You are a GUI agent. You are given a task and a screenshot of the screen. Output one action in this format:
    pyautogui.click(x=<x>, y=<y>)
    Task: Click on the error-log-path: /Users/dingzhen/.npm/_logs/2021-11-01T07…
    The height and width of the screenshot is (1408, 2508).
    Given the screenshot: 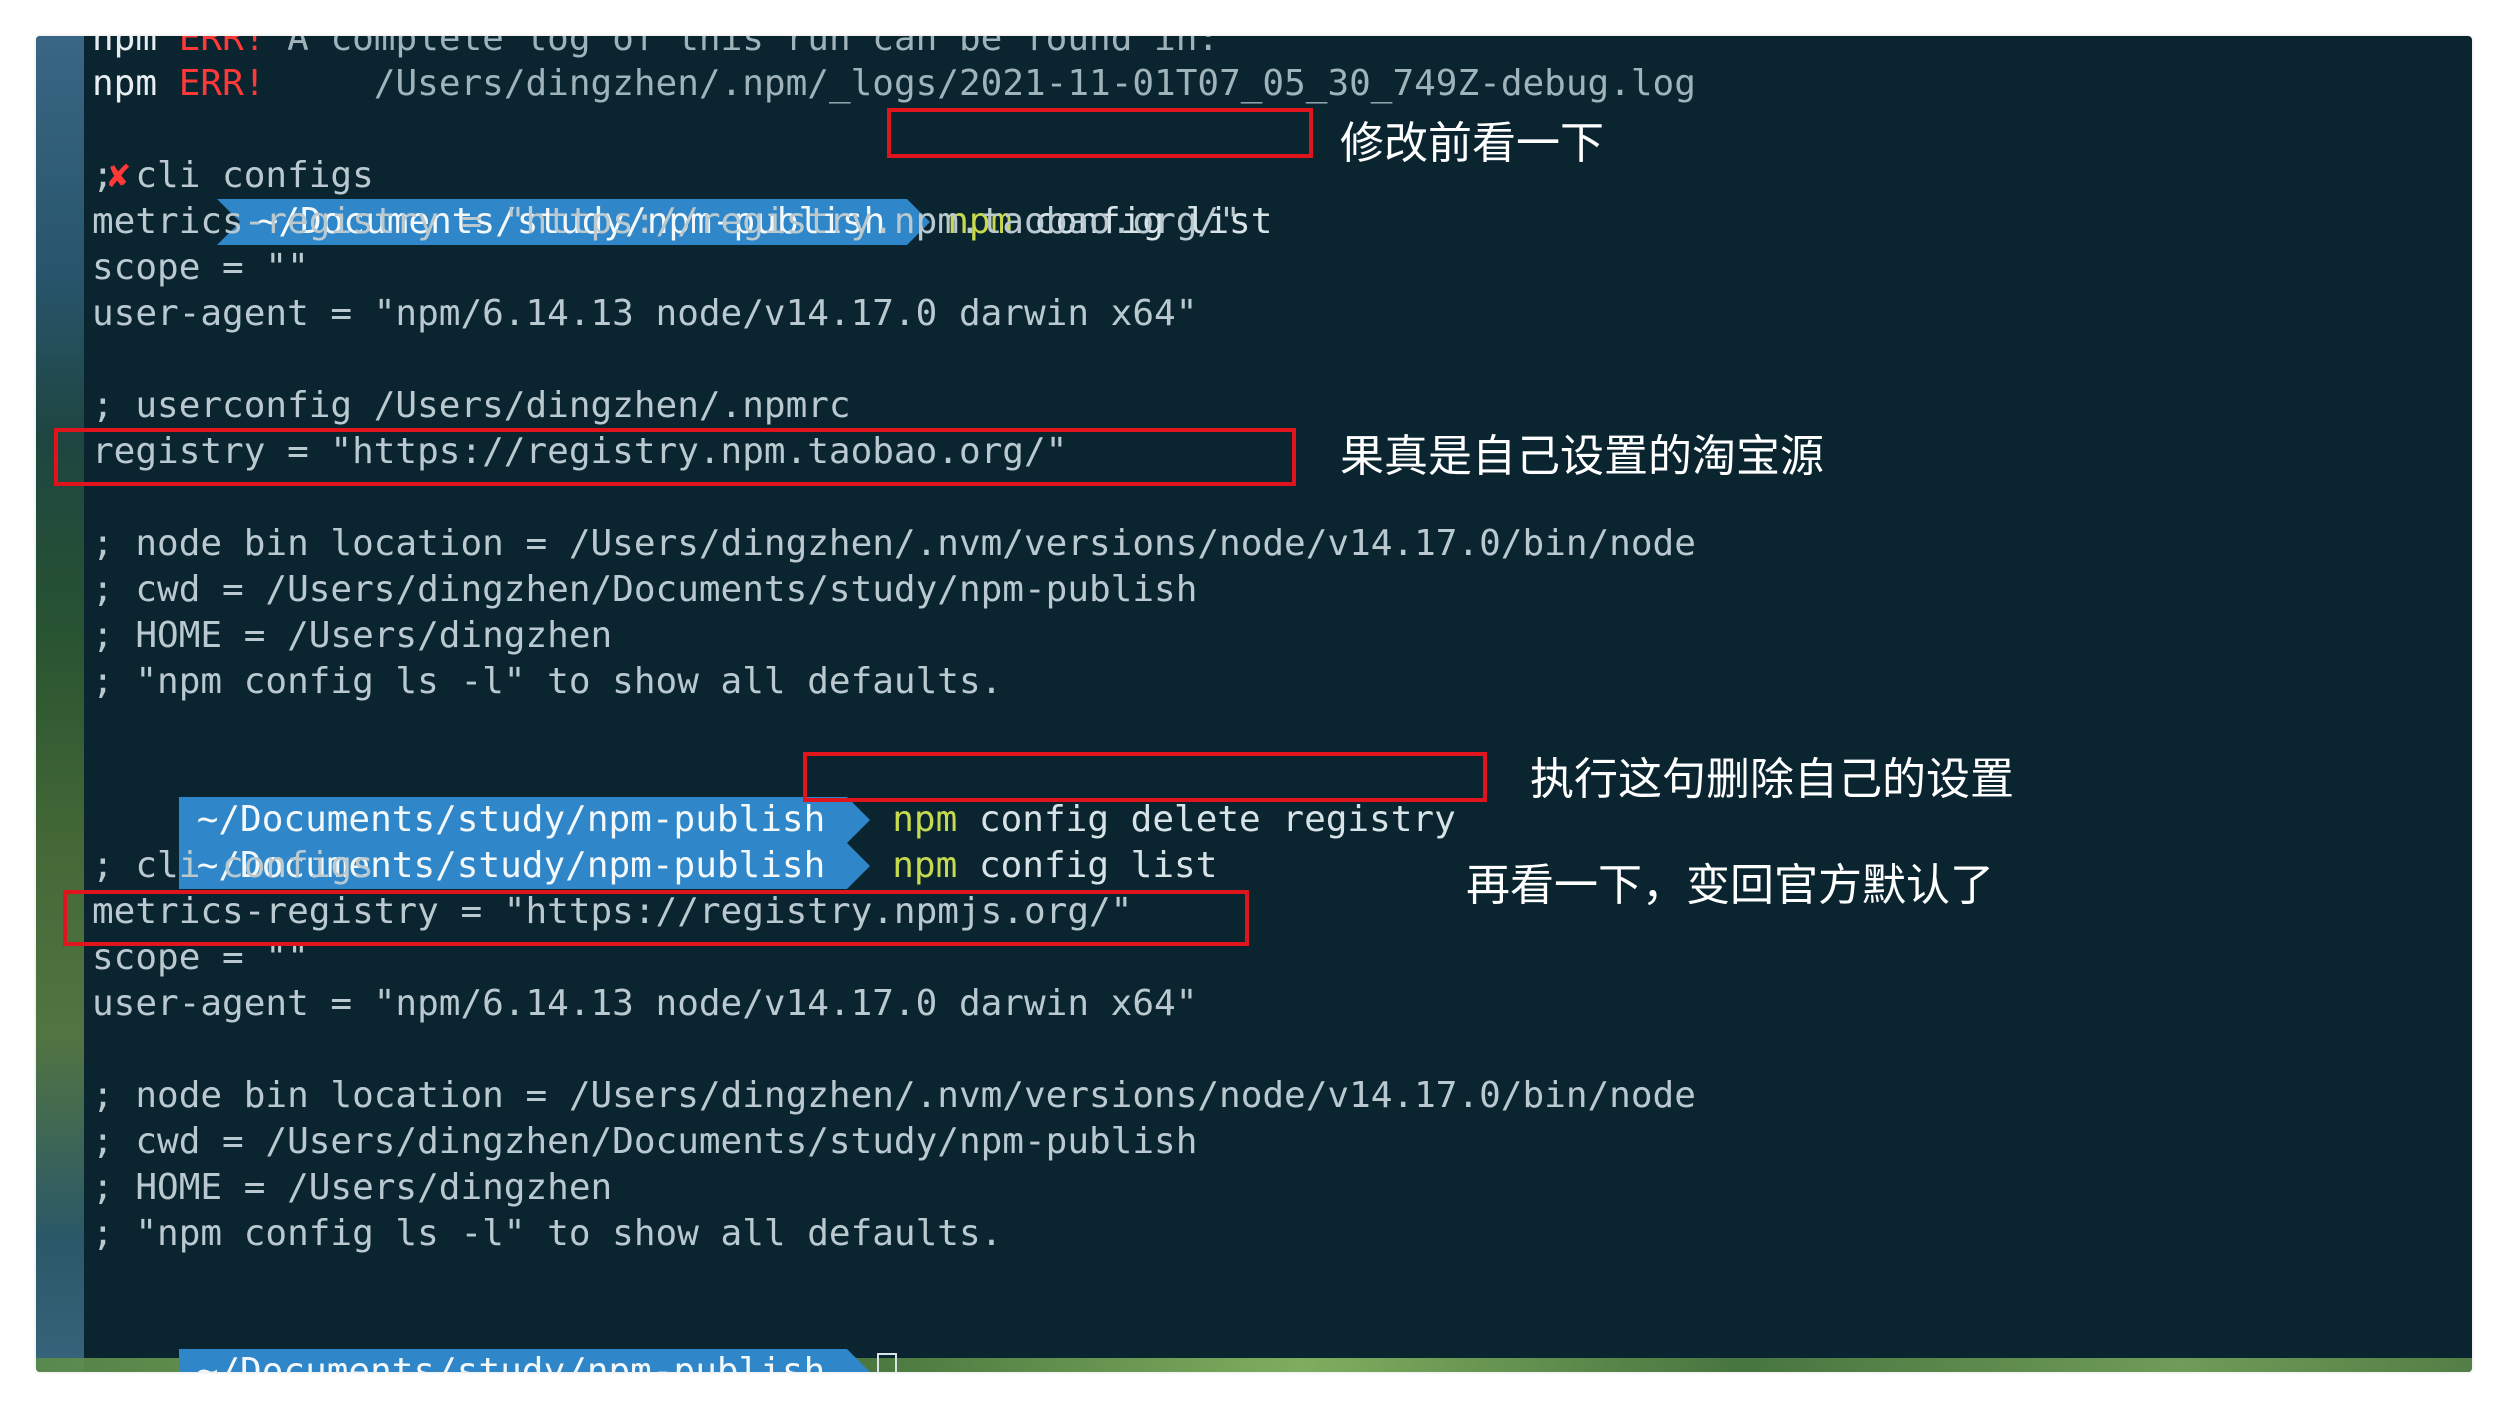 What is the action you would take?
    pyautogui.click(x=980, y=83)
    